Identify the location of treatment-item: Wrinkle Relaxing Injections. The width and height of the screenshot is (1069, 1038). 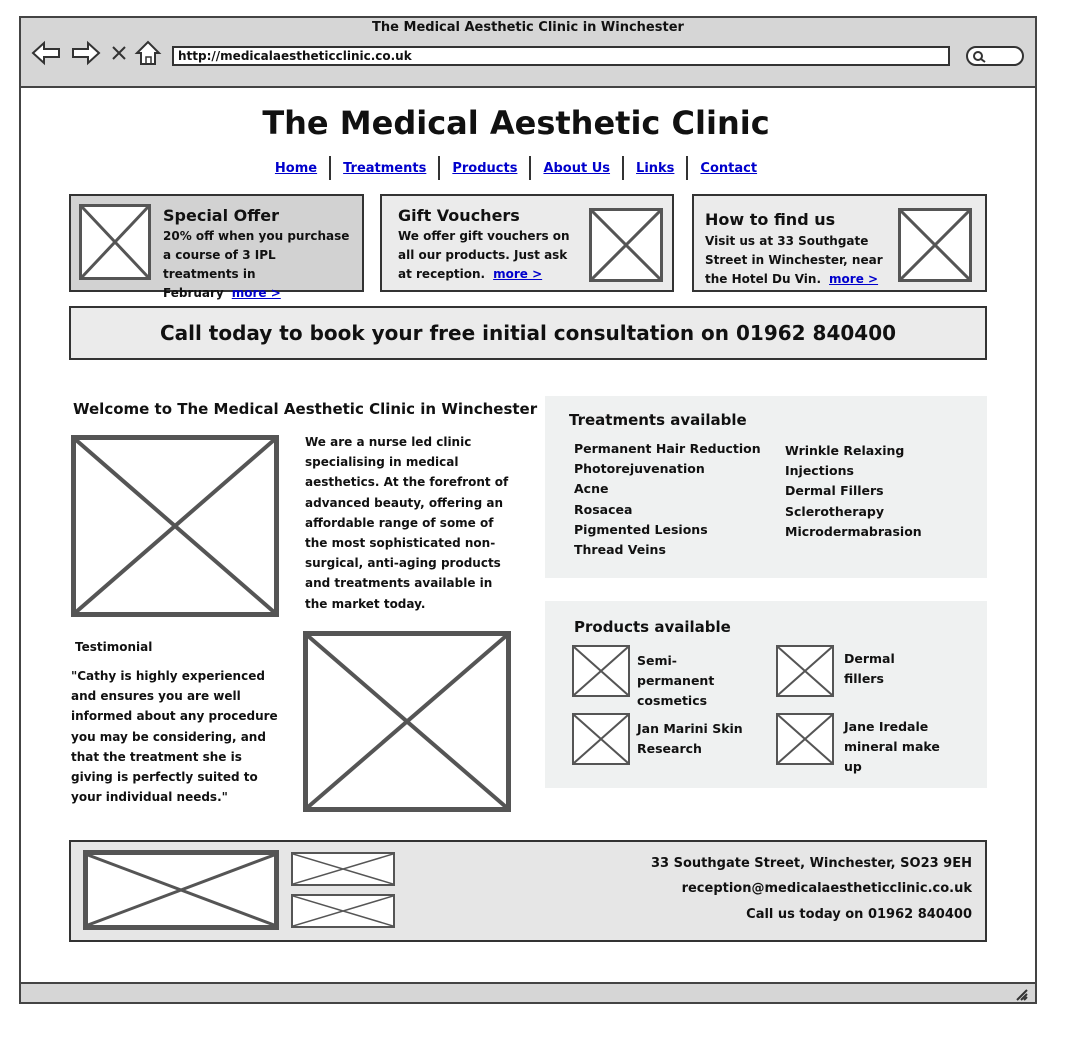
(855, 461).